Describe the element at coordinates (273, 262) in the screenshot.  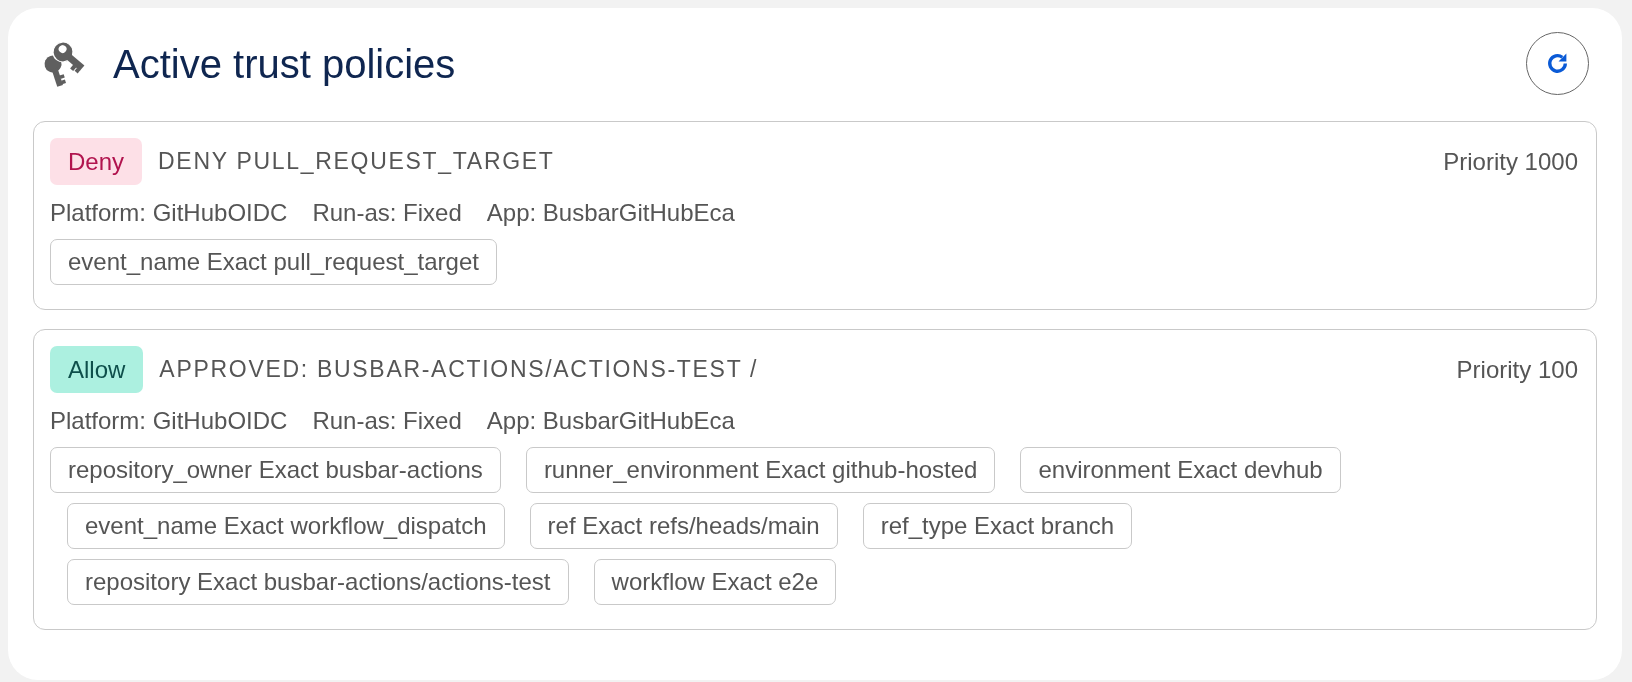
I see `condition-tag: event_name Exact pull_request_target` at that location.